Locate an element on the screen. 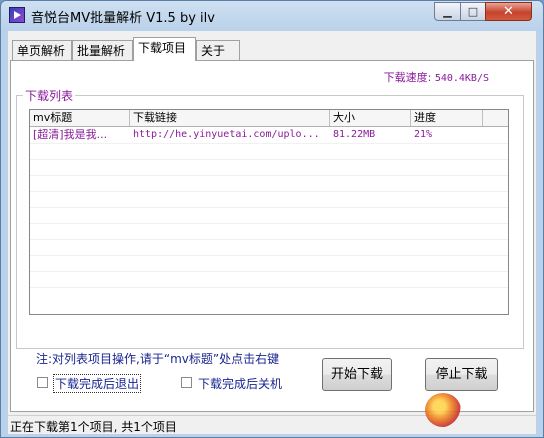 Image resolution: width=544 pixels, height=438 pixels. tab-download-items: 下载项目 is located at coordinates (164, 49).